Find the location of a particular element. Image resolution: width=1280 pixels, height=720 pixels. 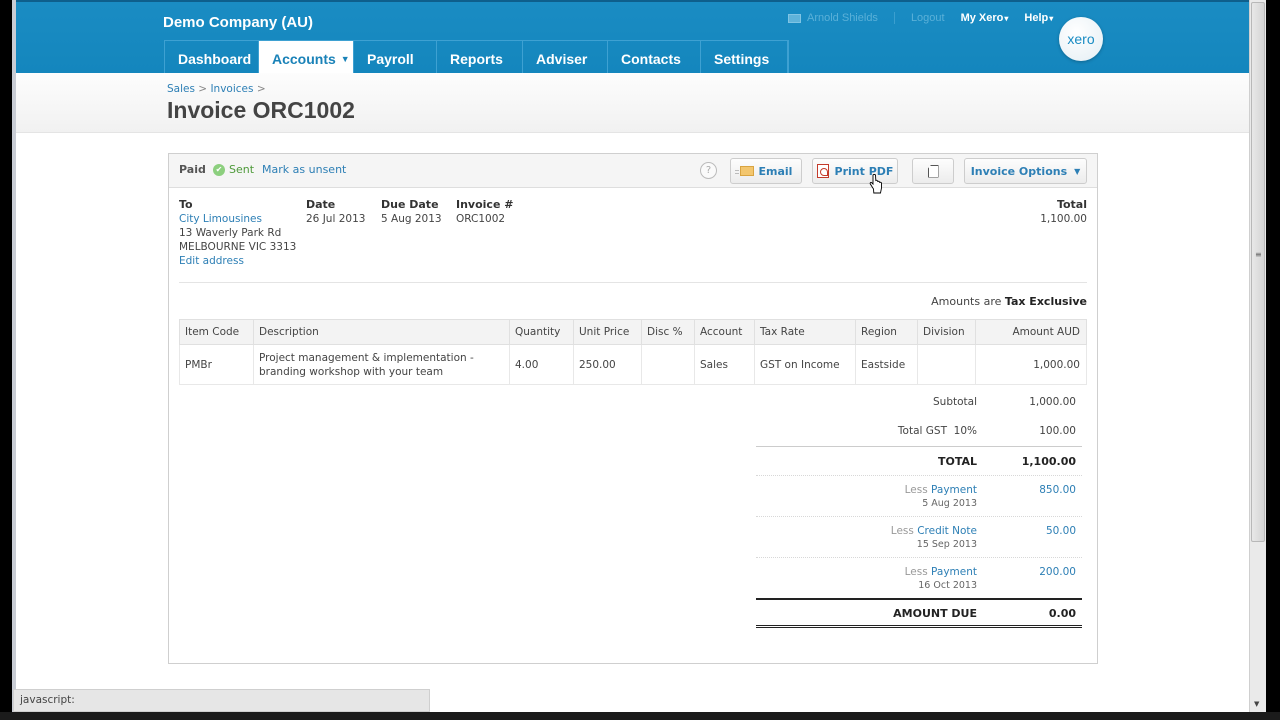

nav-contacts: Contacts is located at coordinates (654, 58).